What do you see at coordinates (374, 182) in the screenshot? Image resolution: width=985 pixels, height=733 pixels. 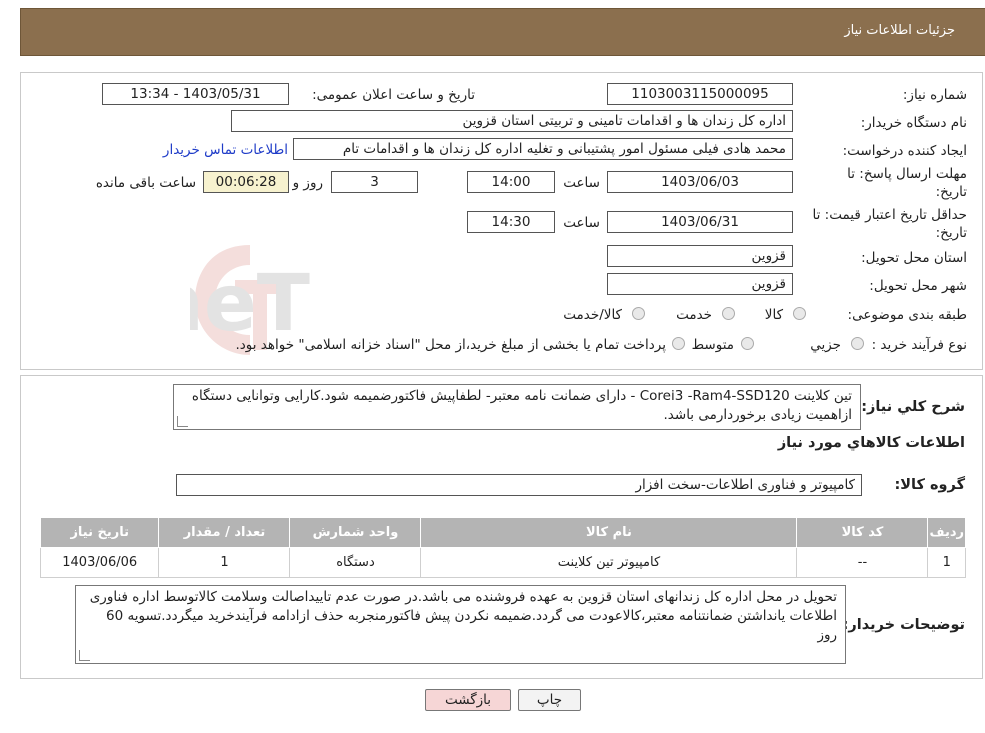 I see `days-remaining-field: 3` at bounding box center [374, 182].